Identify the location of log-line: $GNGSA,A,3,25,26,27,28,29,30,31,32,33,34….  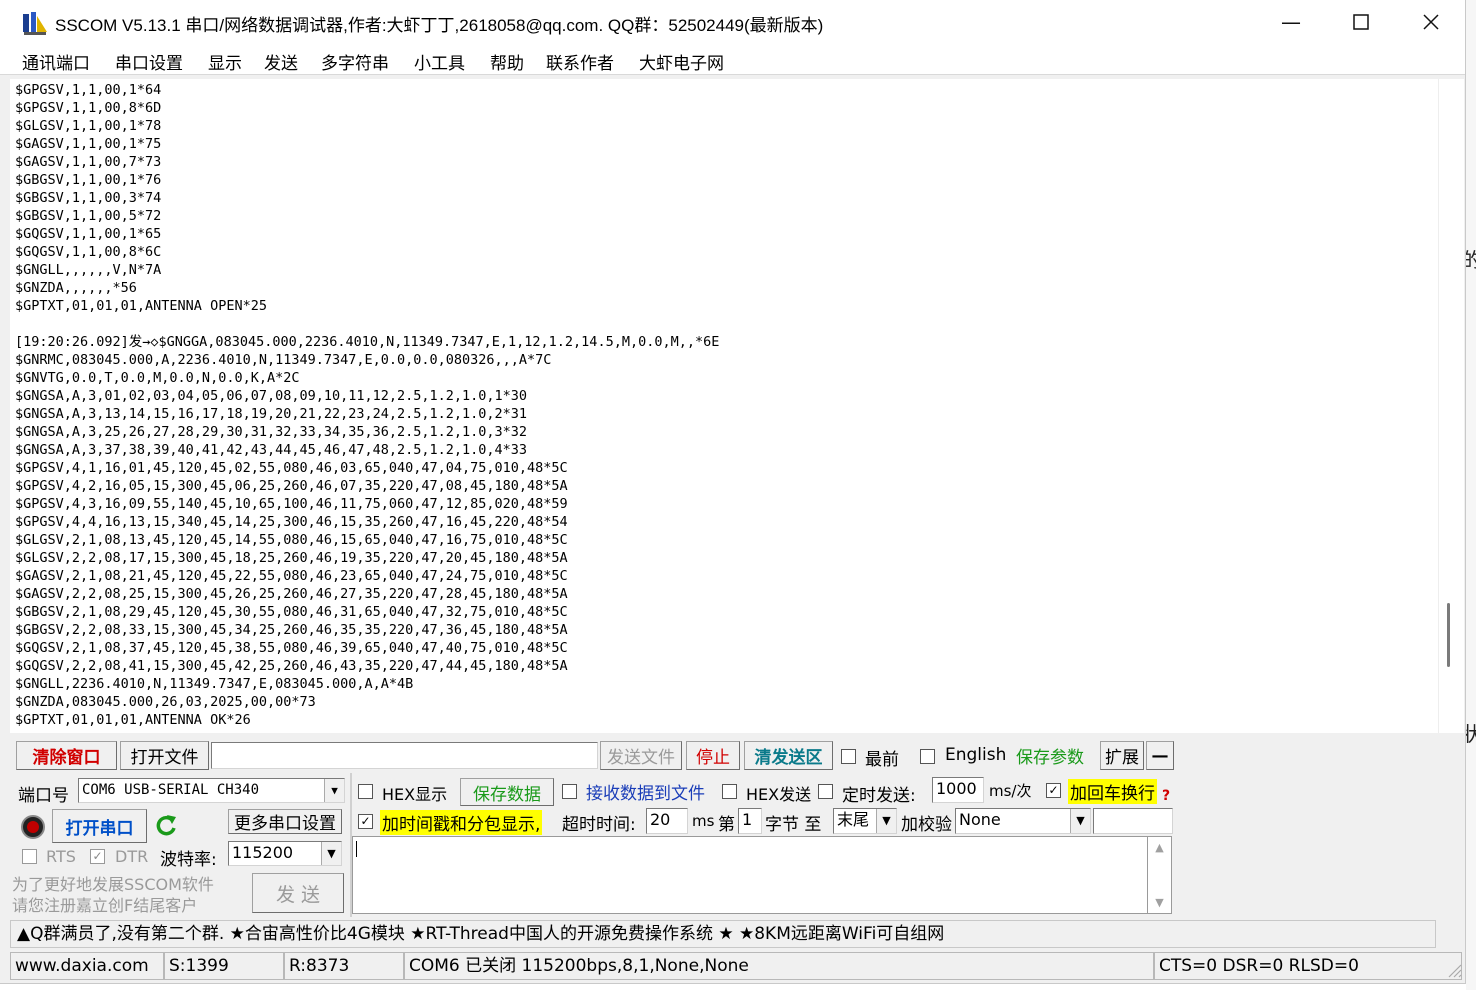
(271, 432).